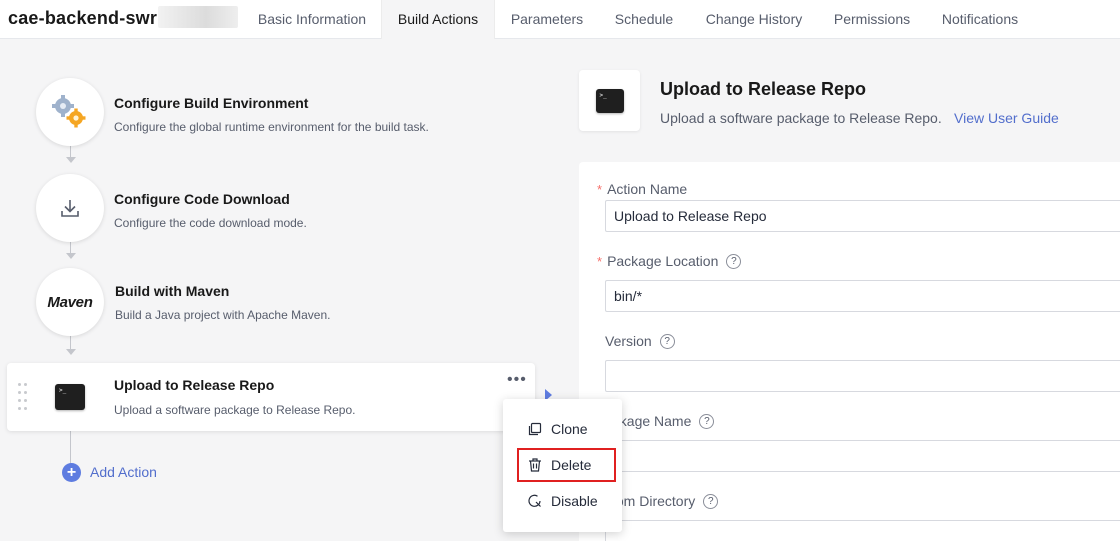 Image resolution: width=1120 pixels, height=541 pixels. Describe the element at coordinates (211, 103) in the screenshot. I see `step-title: Configure Build Environment` at that location.